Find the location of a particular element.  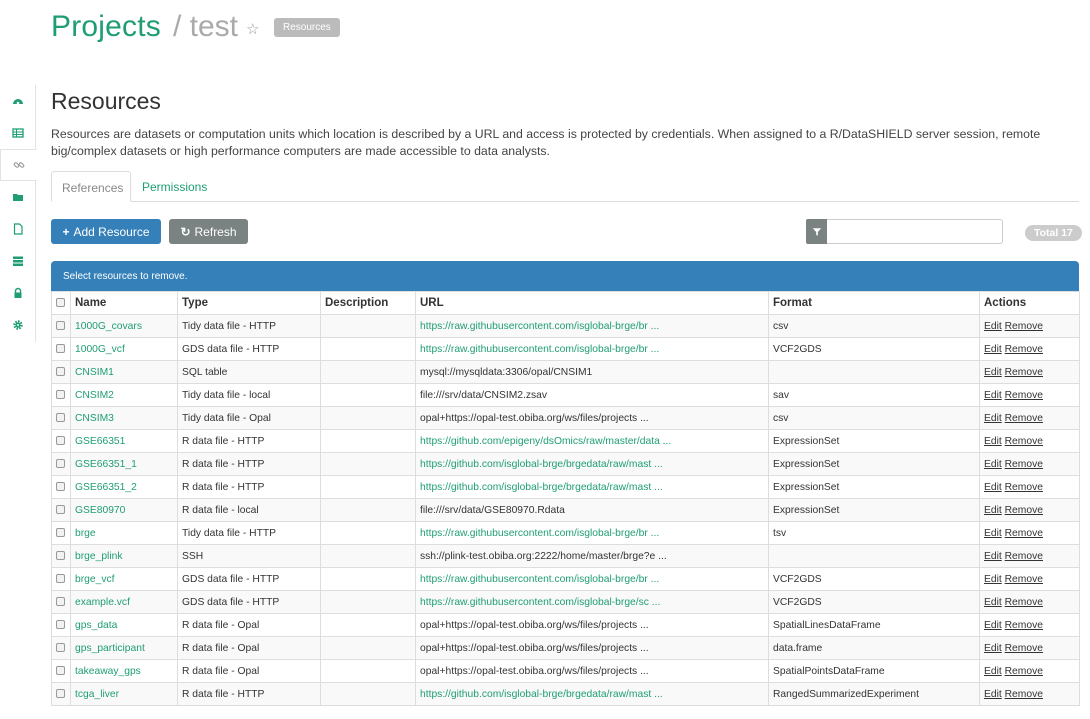

folder-icon is located at coordinates (18, 197).